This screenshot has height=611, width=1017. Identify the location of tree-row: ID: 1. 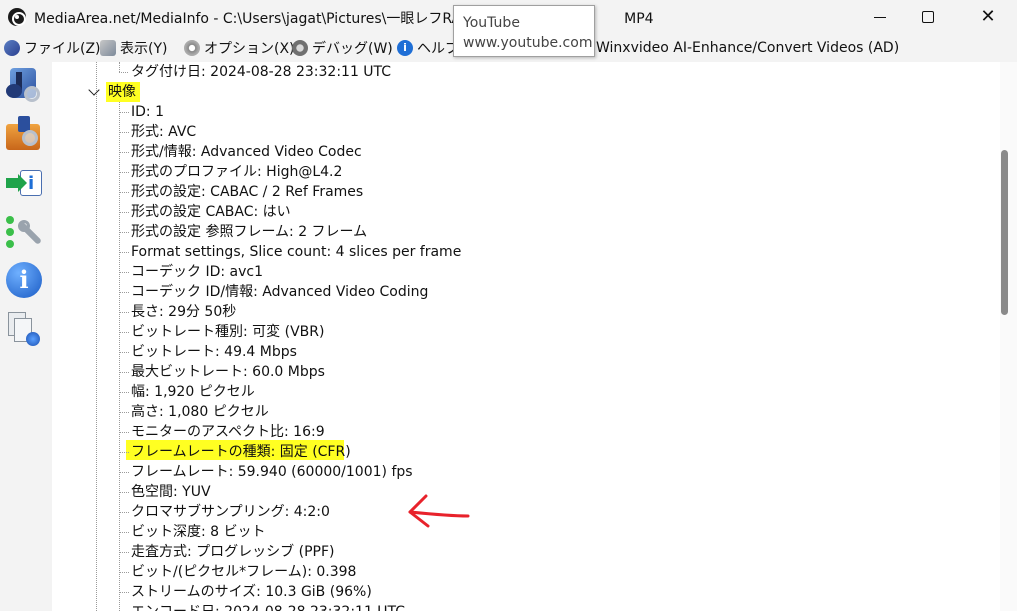
(147, 112).